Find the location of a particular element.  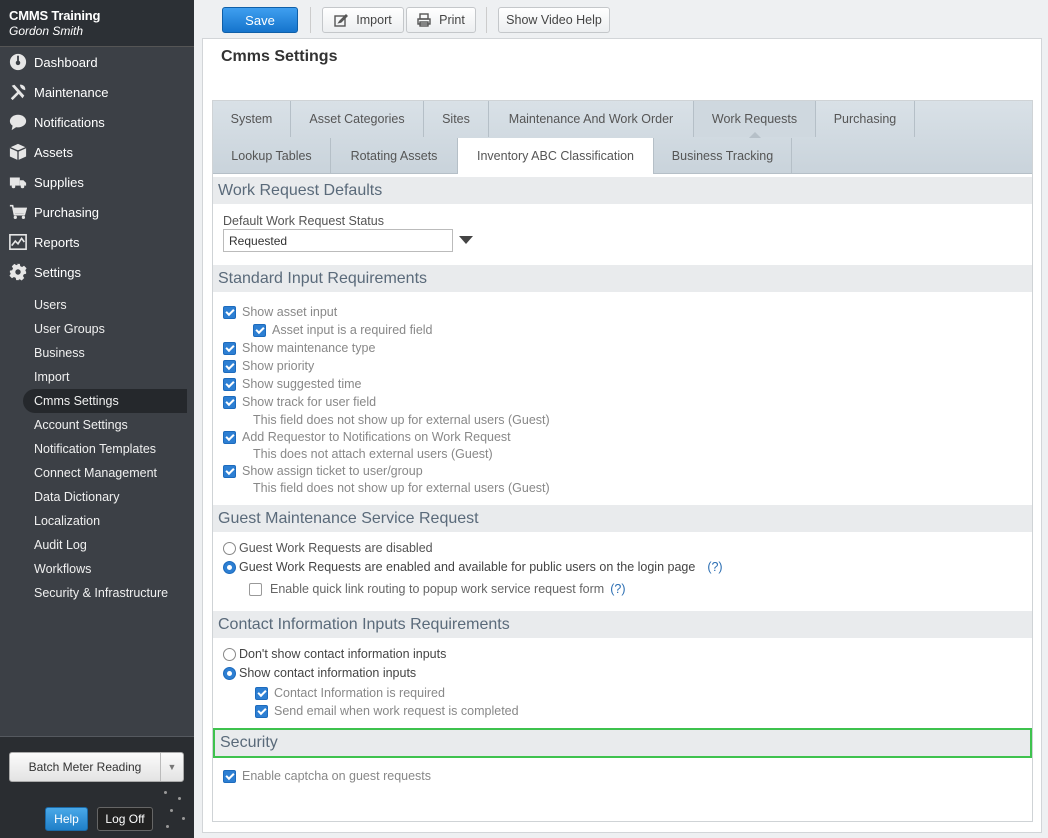

asset-required-checkbox: Asset input is a required field is located at coordinates (343, 330).